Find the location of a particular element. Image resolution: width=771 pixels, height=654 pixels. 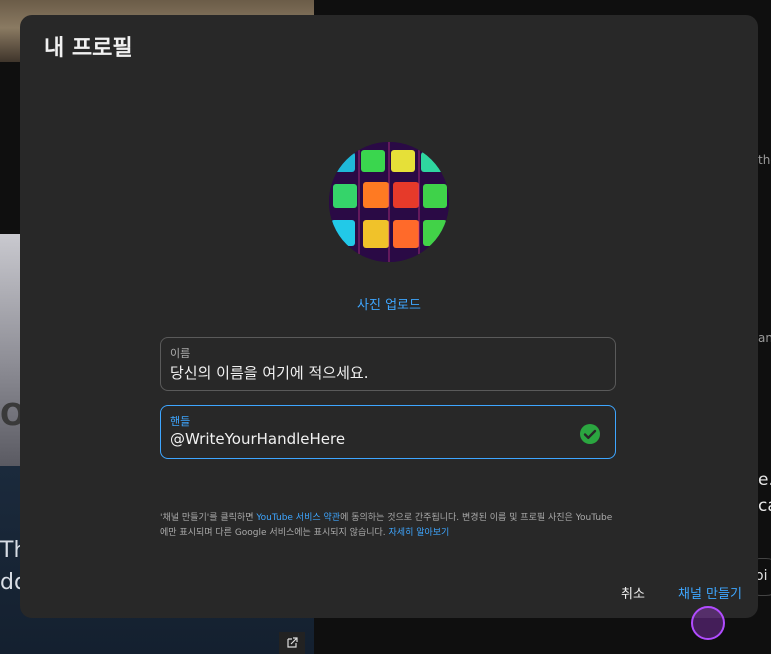

create-channel-button: 채널 만들기 is located at coordinates (710, 592).